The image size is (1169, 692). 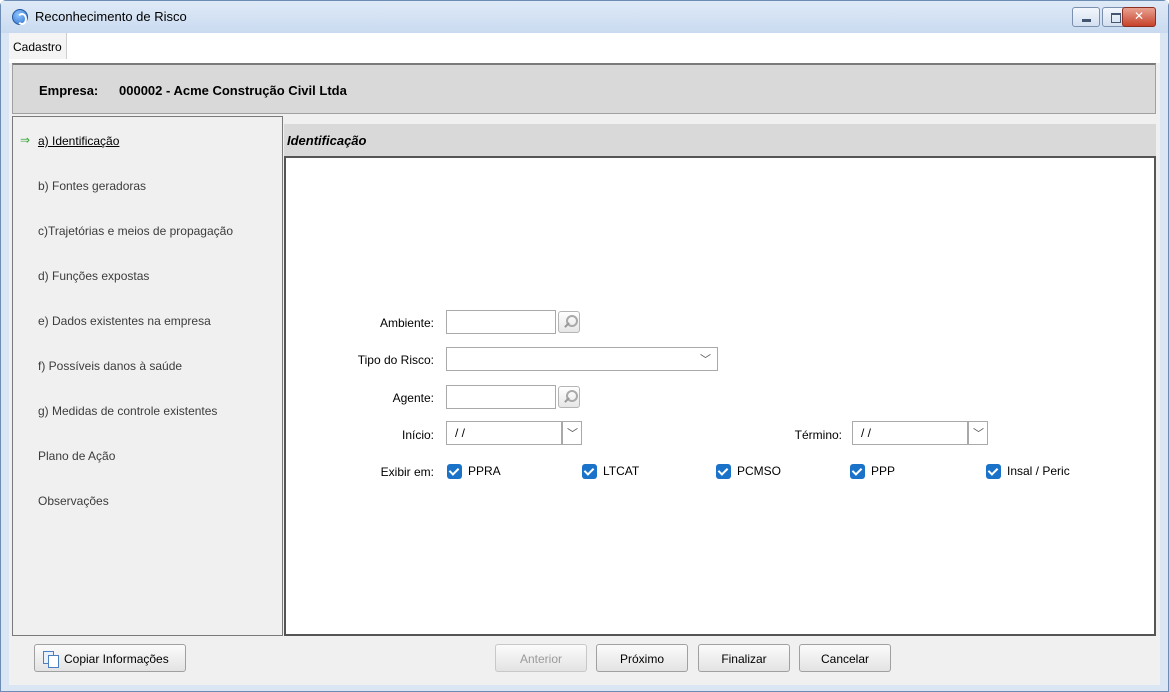 What do you see at coordinates (395, 360) in the screenshot?
I see `tipo-risco-label: Tipo do Risco:` at bounding box center [395, 360].